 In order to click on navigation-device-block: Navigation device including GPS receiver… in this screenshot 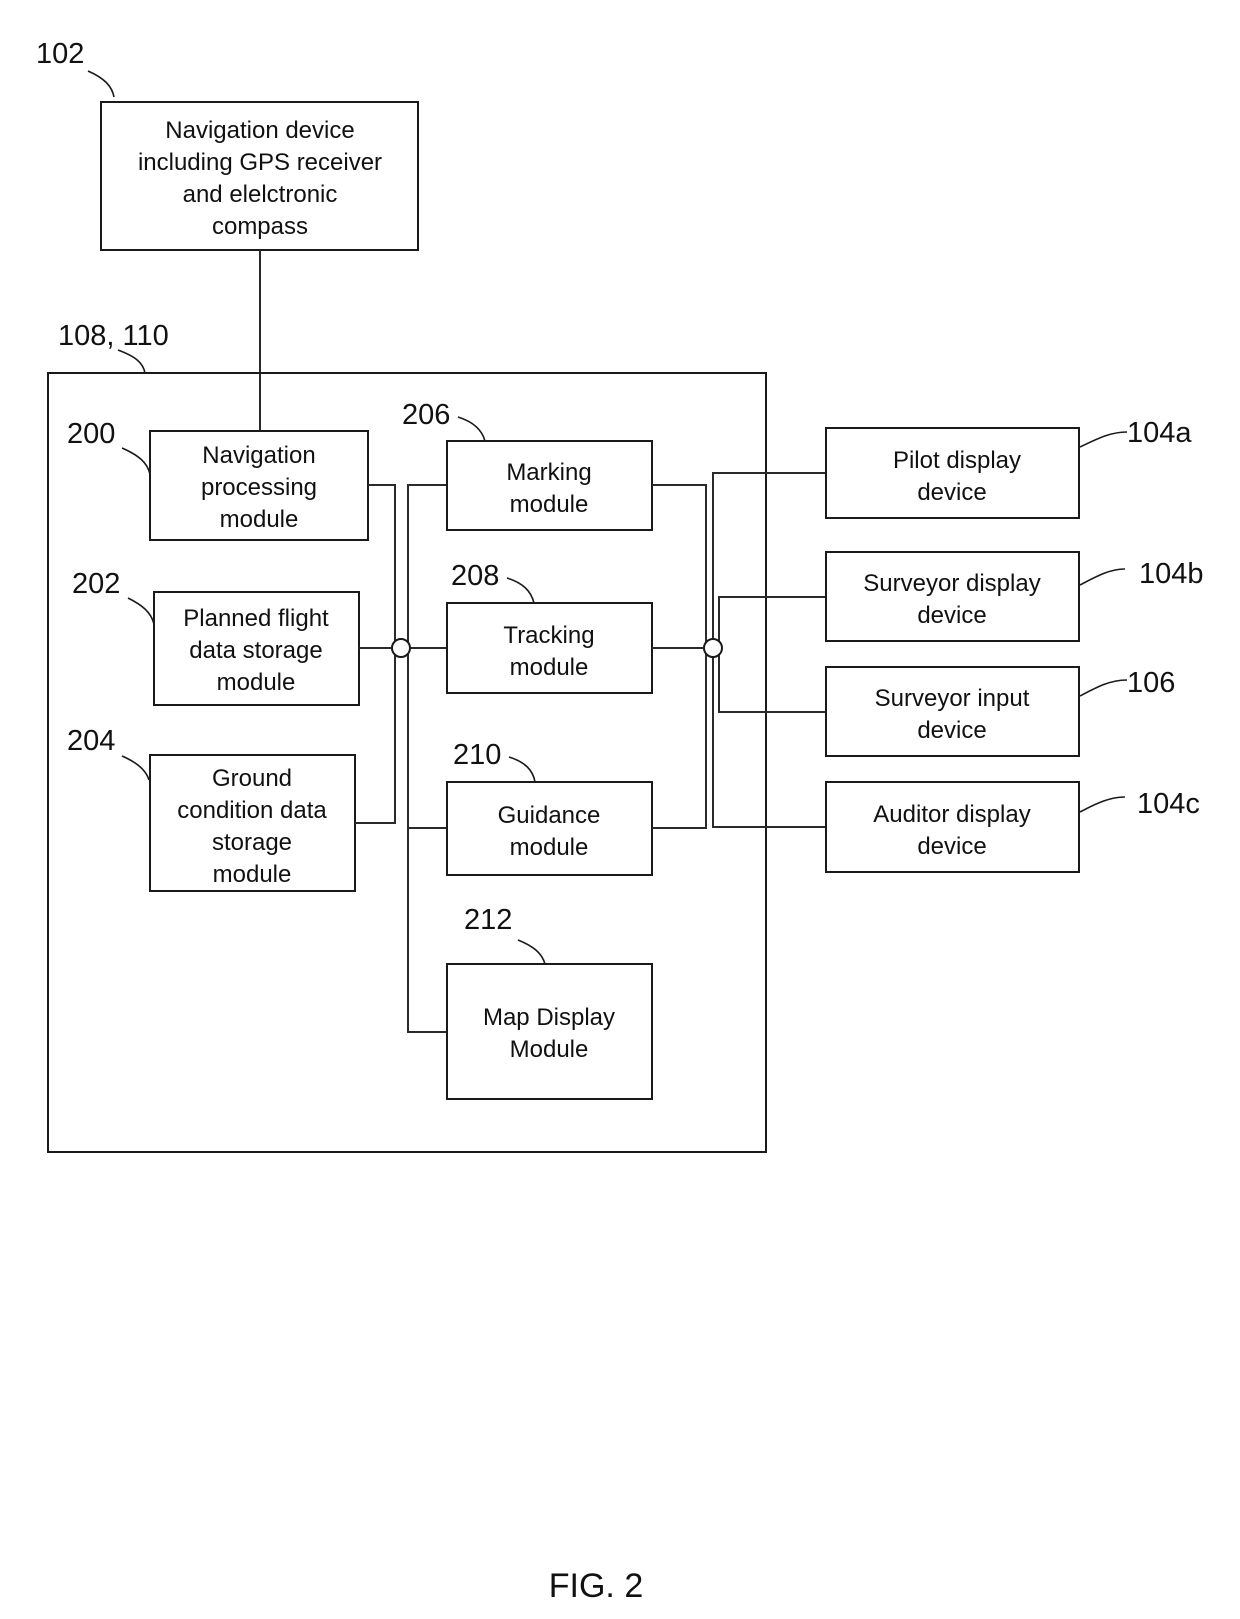, I will do `click(259, 176)`.